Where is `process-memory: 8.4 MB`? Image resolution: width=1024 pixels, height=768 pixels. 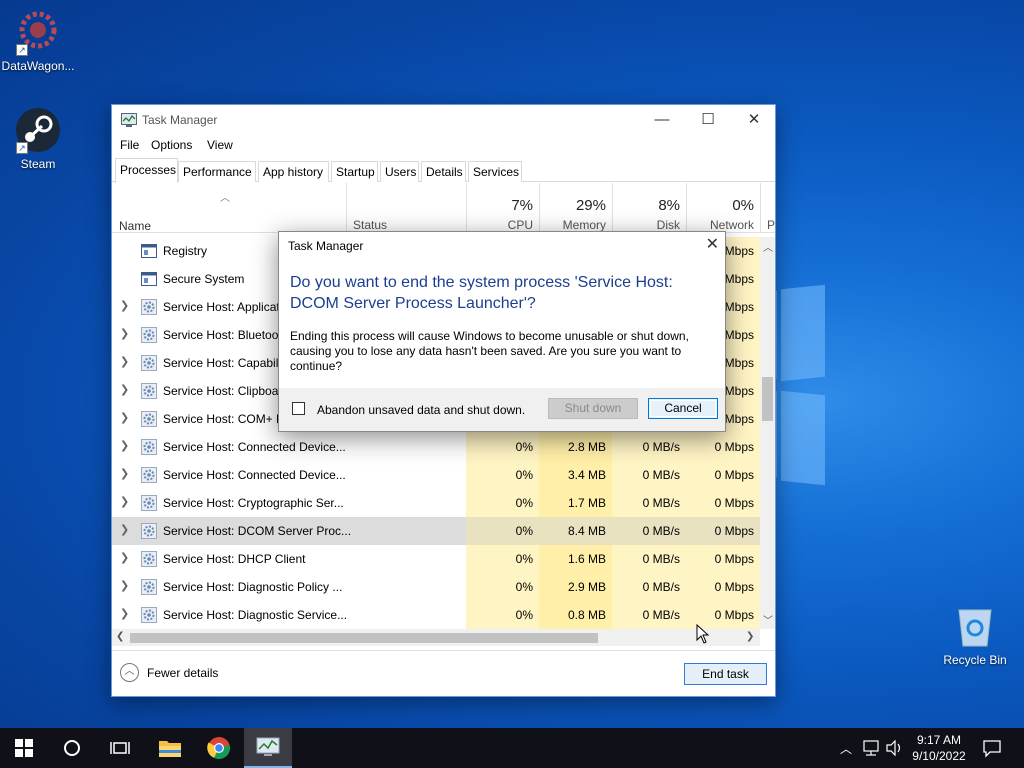
process-memory: 8.4 MB is located at coordinates (575, 531).